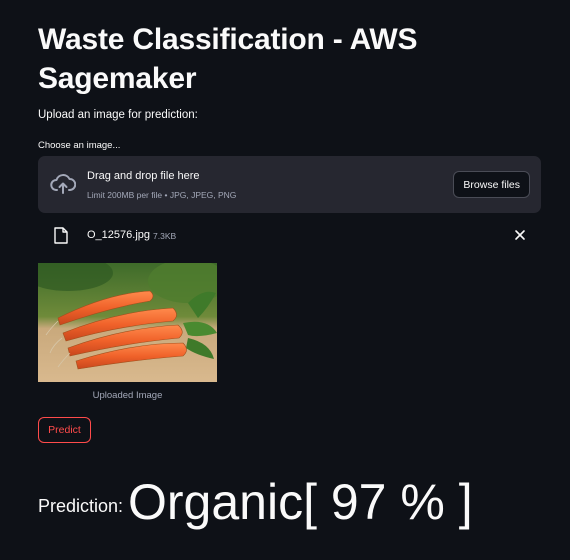 The image size is (570, 560). Describe the element at coordinates (64, 430) in the screenshot. I see `predict-button: Predict` at that location.